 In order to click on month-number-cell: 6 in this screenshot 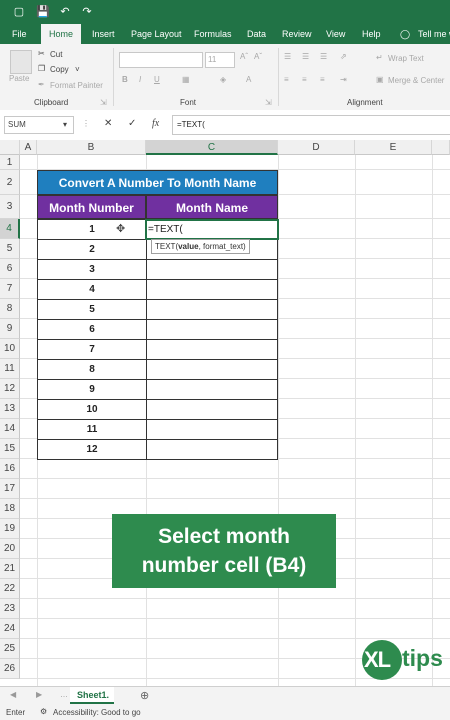, I will do `click(92, 329)`.